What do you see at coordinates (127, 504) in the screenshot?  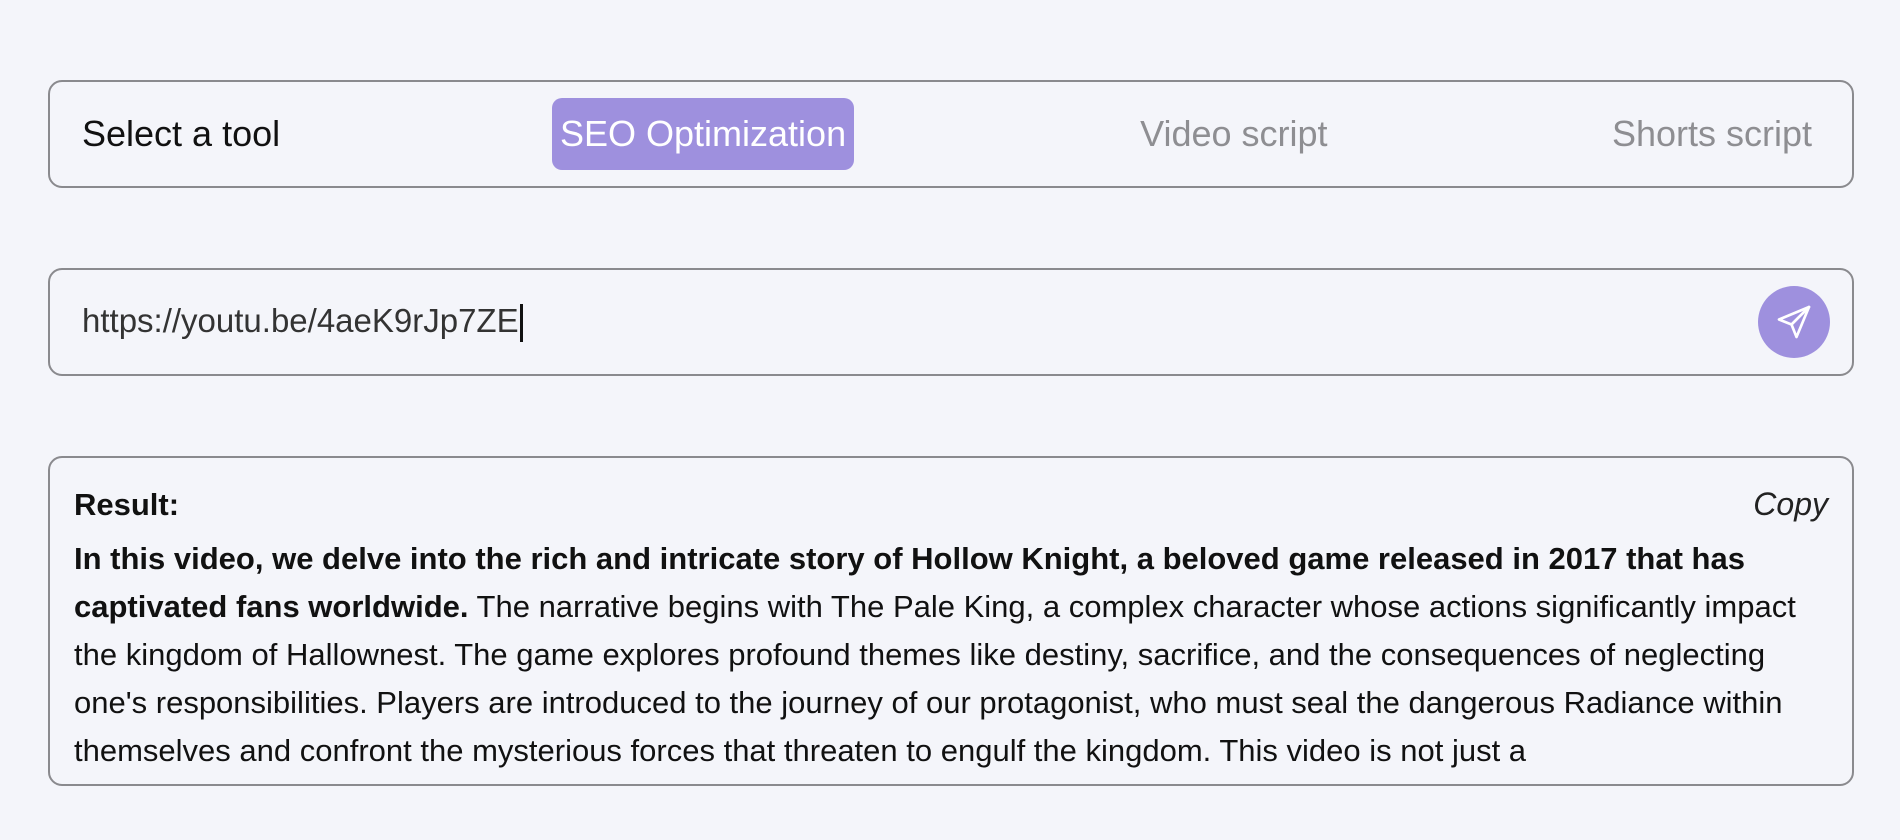 I see `result-label: Result:` at bounding box center [127, 504].